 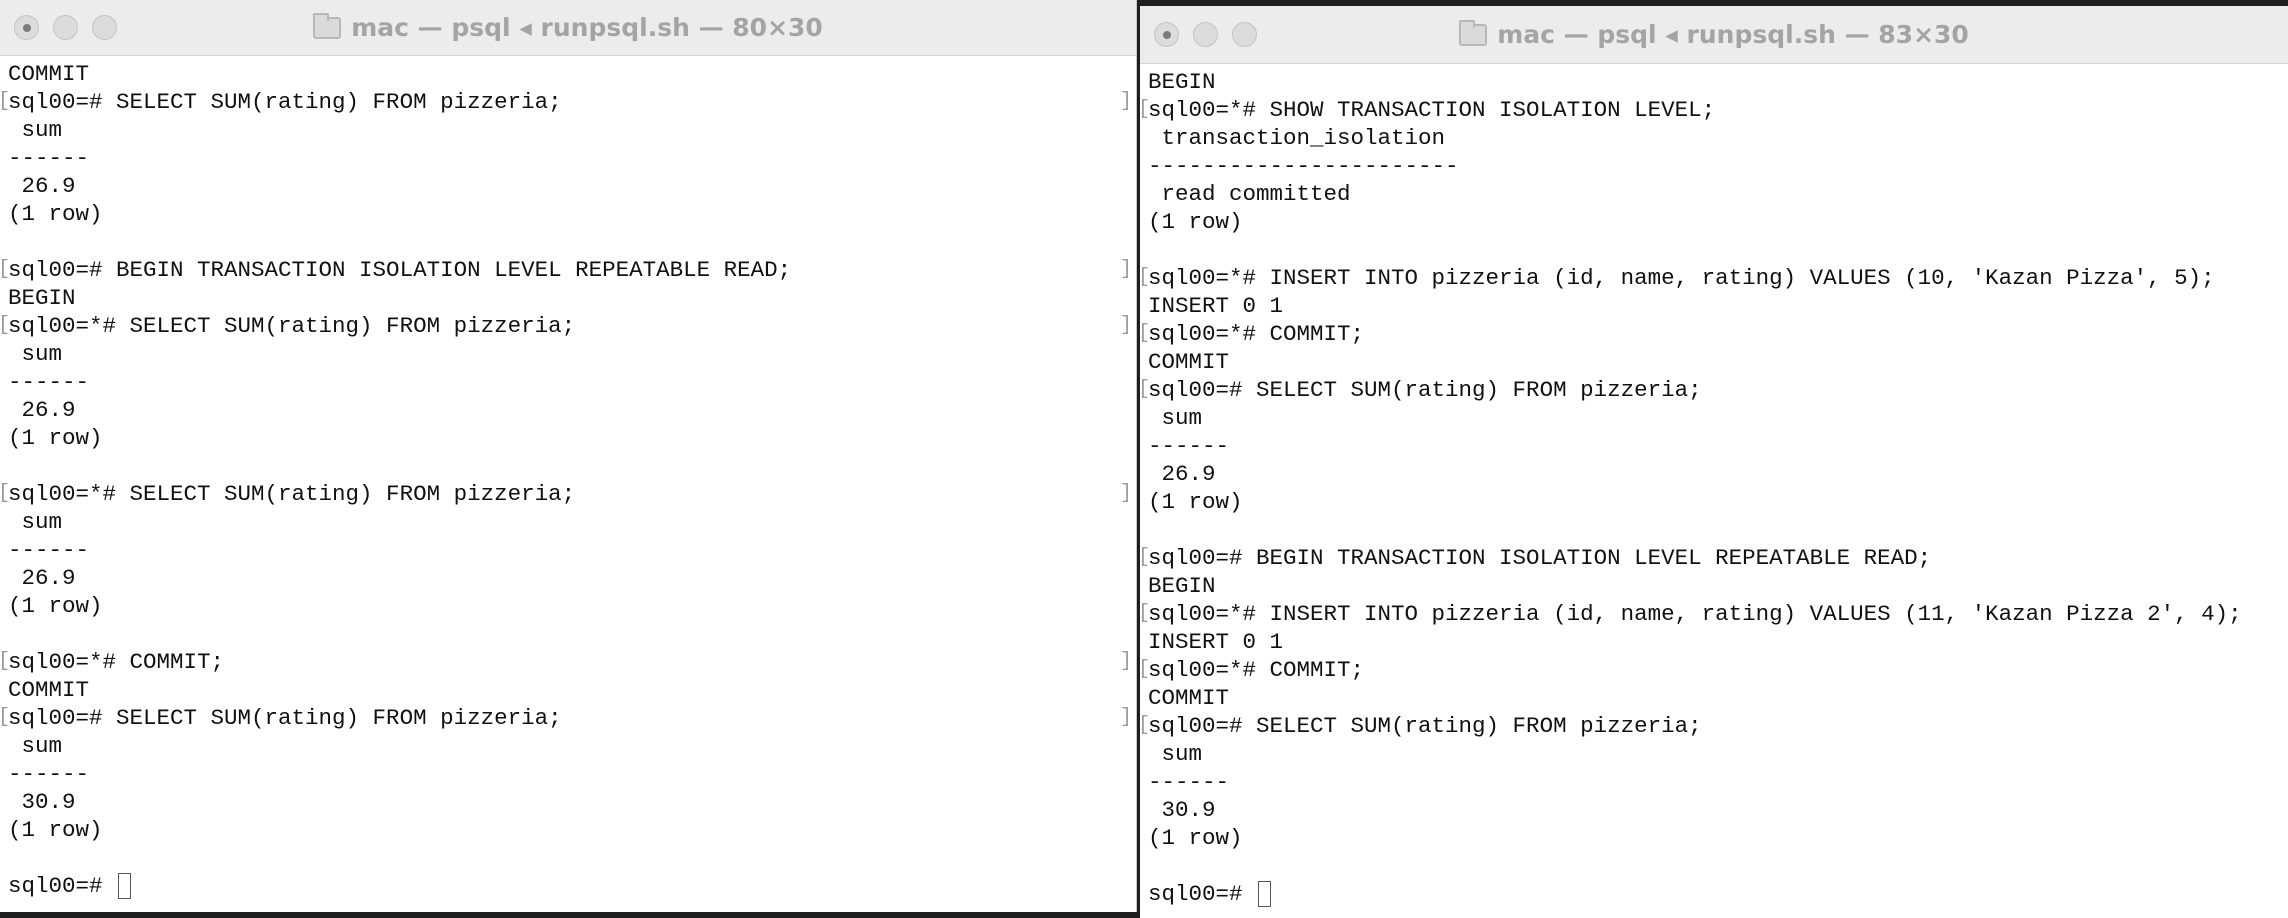 I want to click on title-bar: mac — psql ◂ runpsql.sh — 80×30, so click(x=568, y=28).